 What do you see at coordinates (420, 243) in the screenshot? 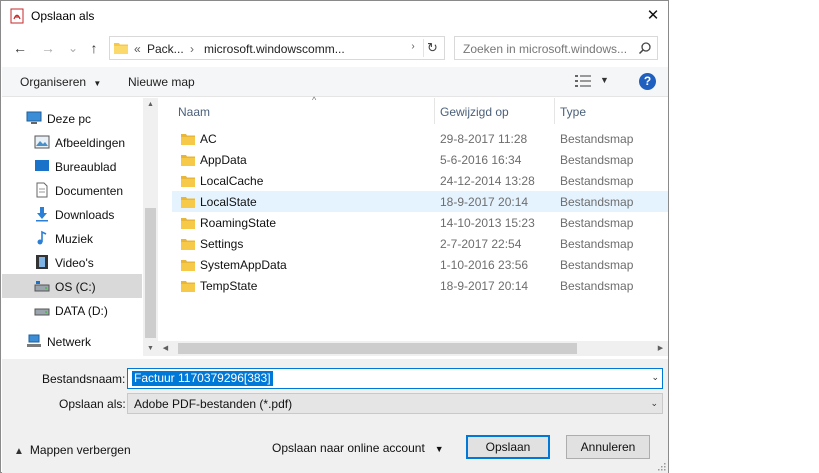
I see `table-row: Settings 2-7-2017 22:54 Bestandsmap` at bounding box center [420, 243].